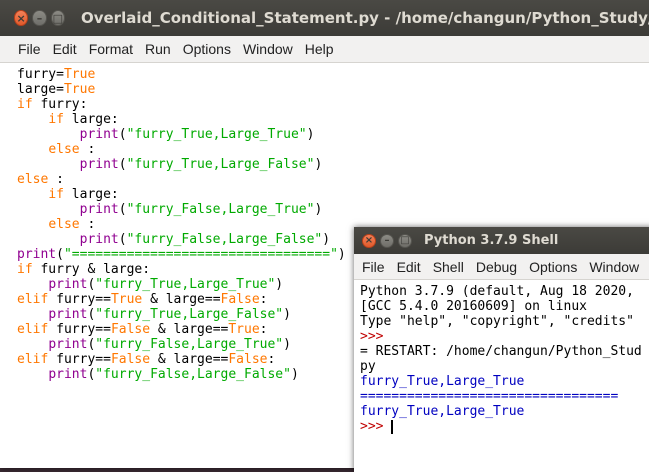 The width and height of the screenshot is (649, 472). Describe the element at coordinates (79, 359) in the screenshot. I see `code-token: furry==` at that location.